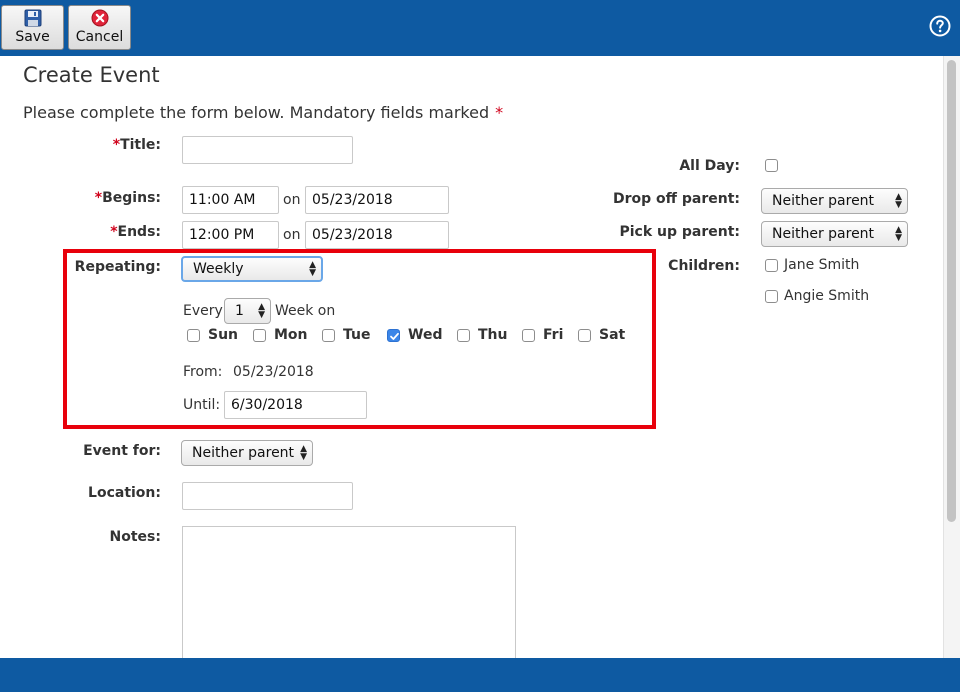  Describe the element at coordinates (704, 266) in the screenshot. I see `children-label: Children:` at that location.